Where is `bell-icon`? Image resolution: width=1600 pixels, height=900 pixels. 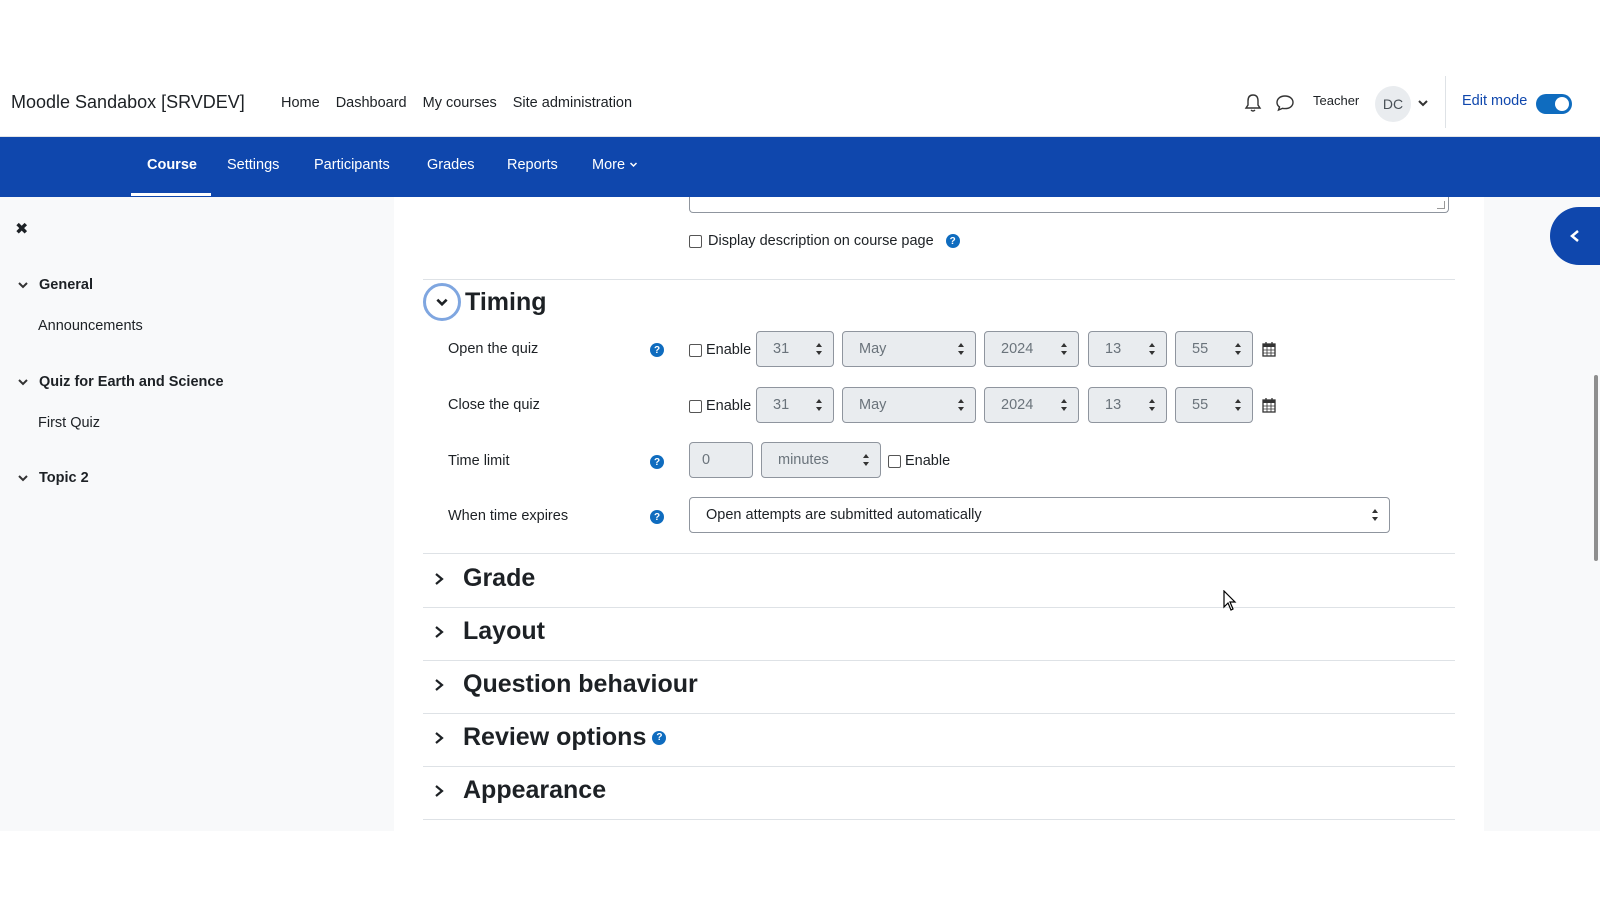 bell-icon is located at coordinates (1253, 103).